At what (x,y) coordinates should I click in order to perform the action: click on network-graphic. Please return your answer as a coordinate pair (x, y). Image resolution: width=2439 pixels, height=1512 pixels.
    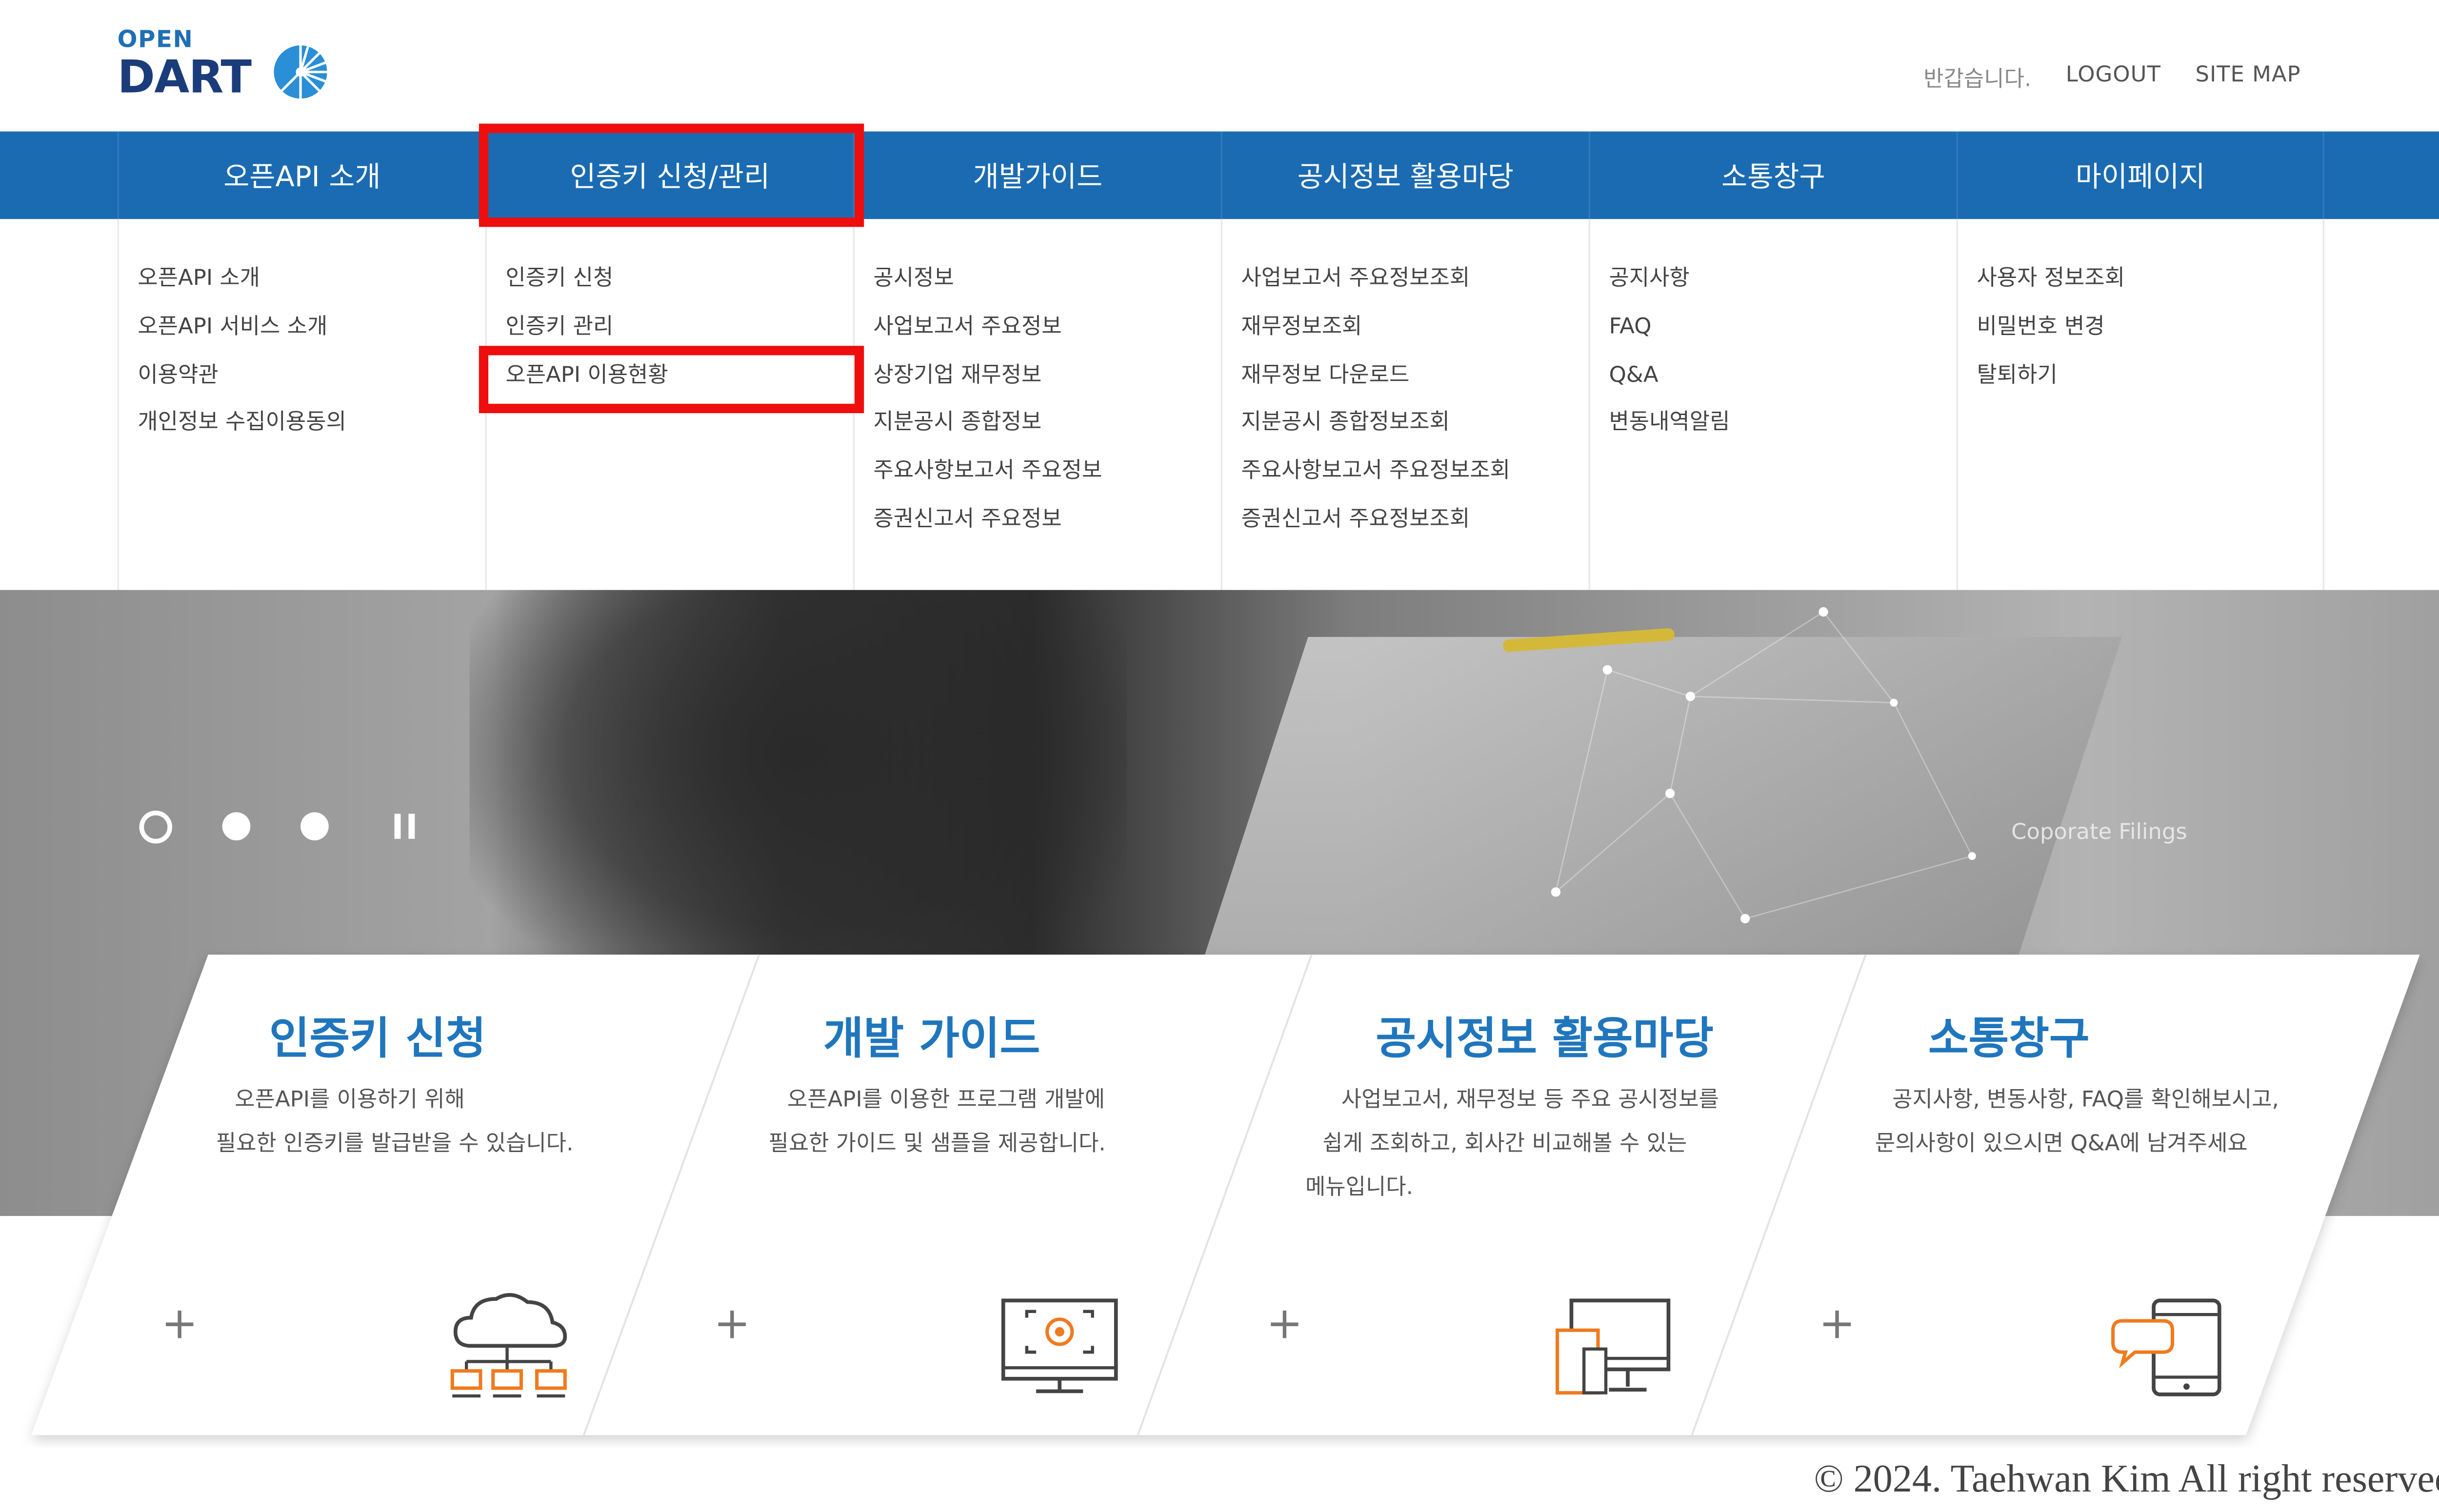
    Looking at the image, I should click on (1764, 765).